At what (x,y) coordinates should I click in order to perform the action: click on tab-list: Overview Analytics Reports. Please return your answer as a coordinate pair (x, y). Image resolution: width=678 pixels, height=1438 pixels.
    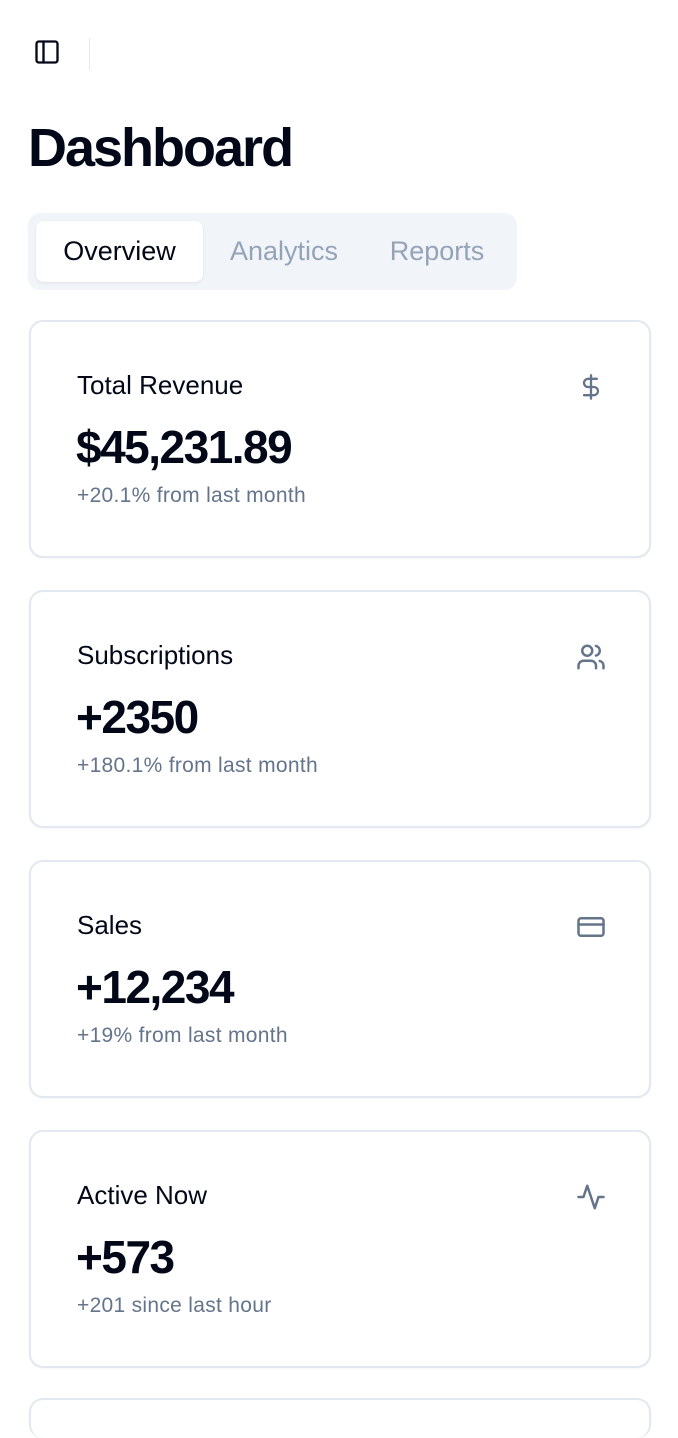
    Looking at the image, I should click on (272, 251).